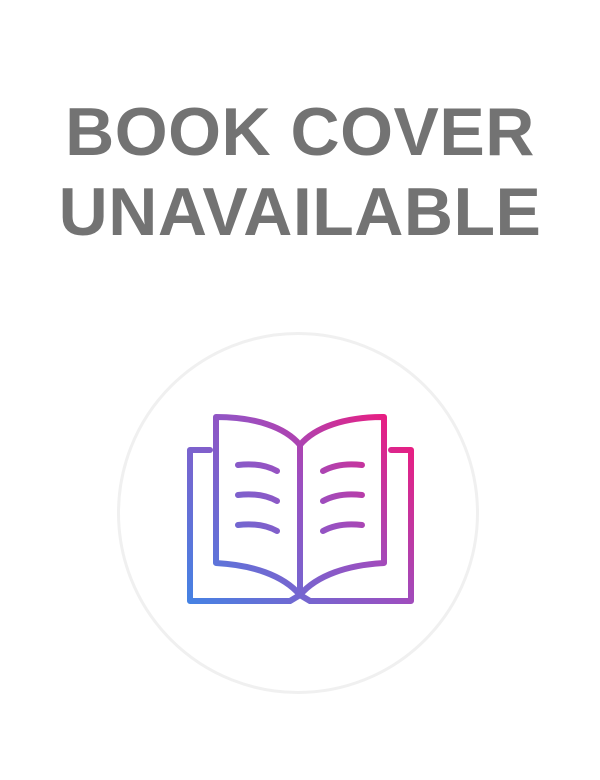 The height and width of the screenshot is (780, 600). Describe the element at coordinates (300, 212) in the screenshot. I see `title-line-2: UNAVAILABLE` at that location.